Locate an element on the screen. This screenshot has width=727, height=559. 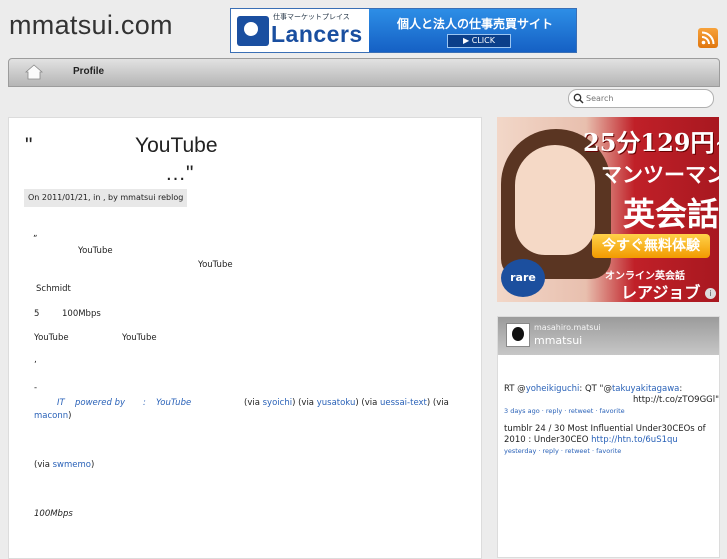
ad-price: 25分129円~ is located at coordinates (651, 142).